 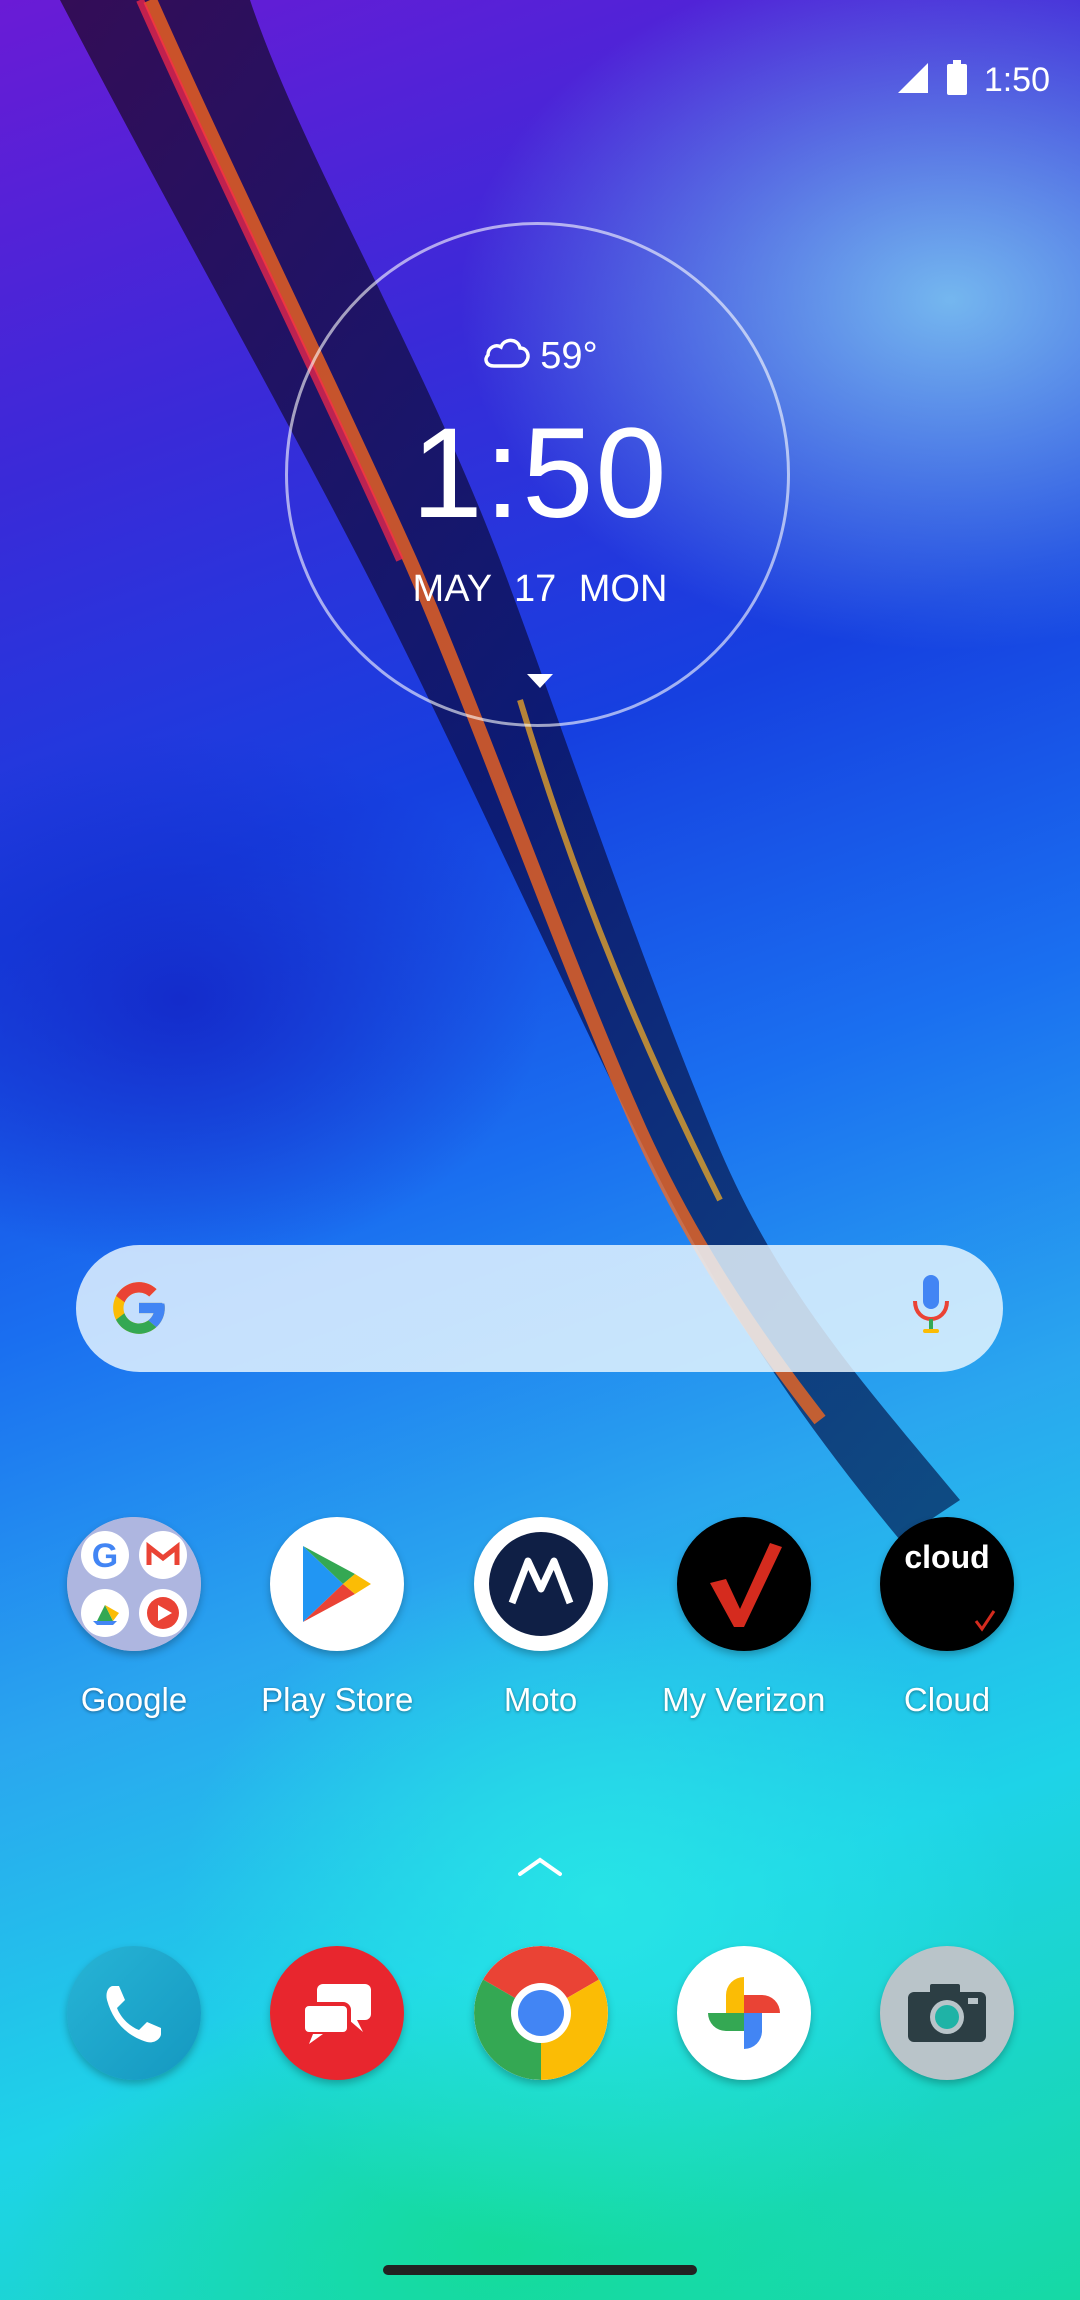 What do you see at coordinates (947, 1584) in the screenshot?
I see `cloud-app-icon: cloud` at bounding box center [947, 1584].